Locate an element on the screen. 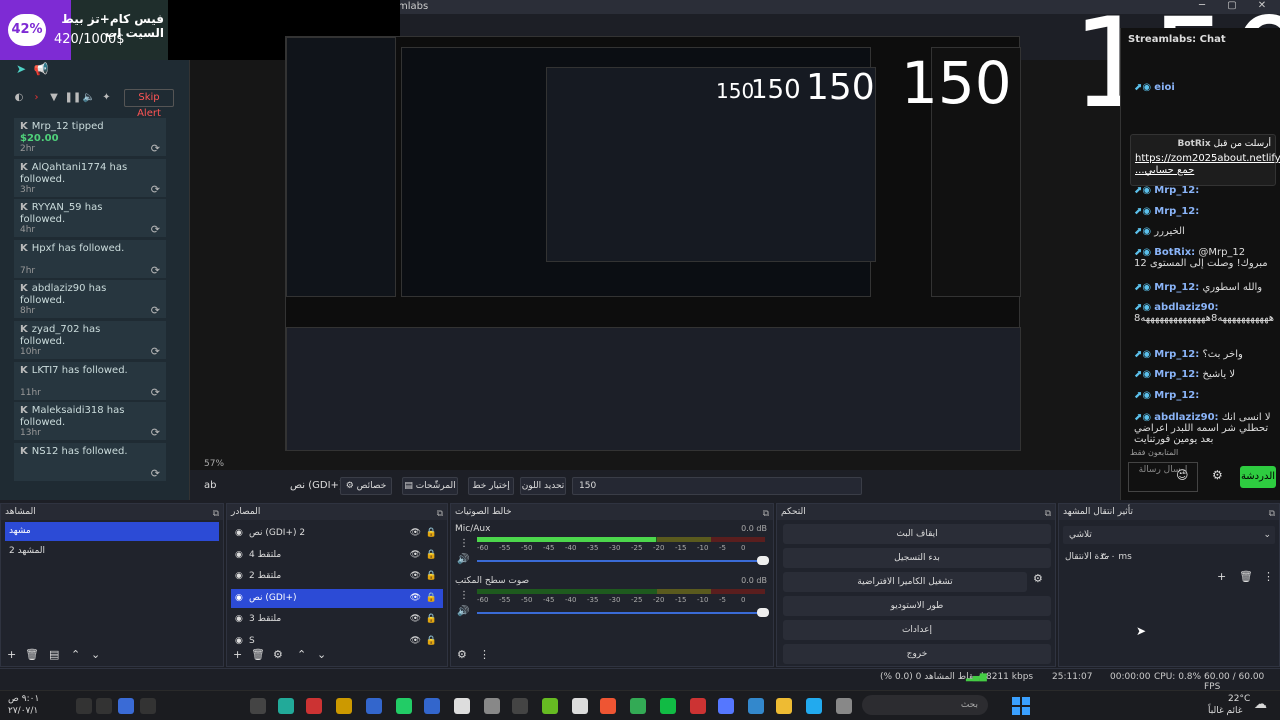  chat-message: ⬈◉ Mrp_12: والله اسطوري is located at coordinates (1204, 287).